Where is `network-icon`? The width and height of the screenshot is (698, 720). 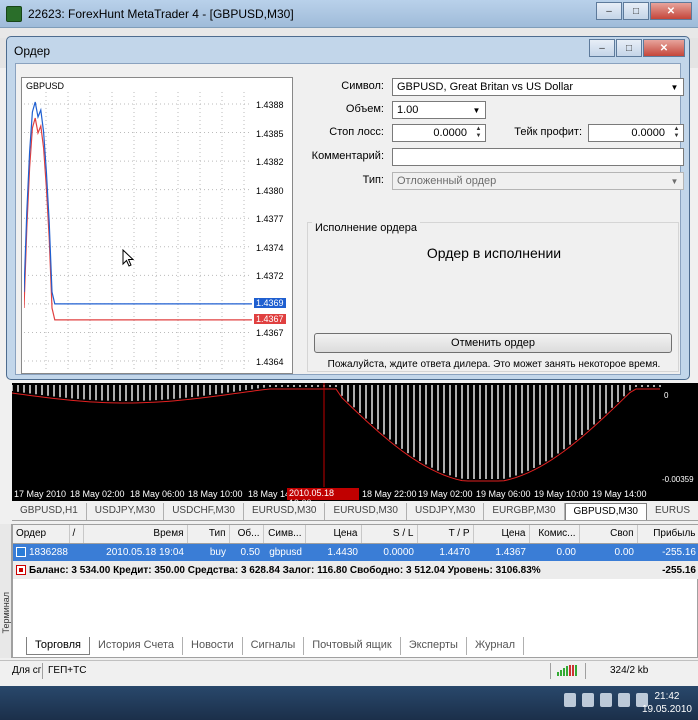 network-icon is located at coordinates (588, 700).